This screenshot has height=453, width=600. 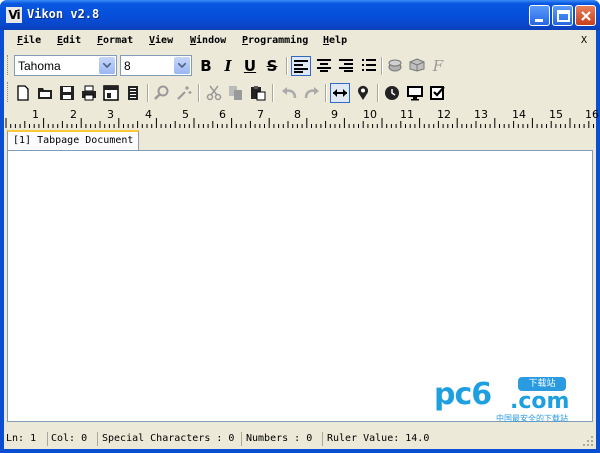 I want to click on ruler-number: 4, so click(x=148, y=114).